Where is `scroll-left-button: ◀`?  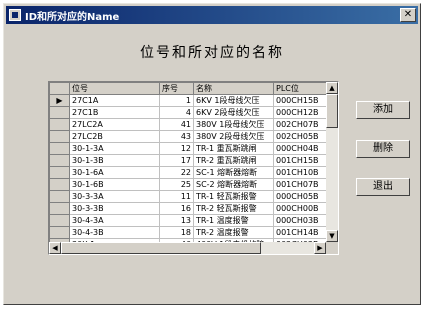 scroll-left-button: ◀ is located at coordinates (55, 248).